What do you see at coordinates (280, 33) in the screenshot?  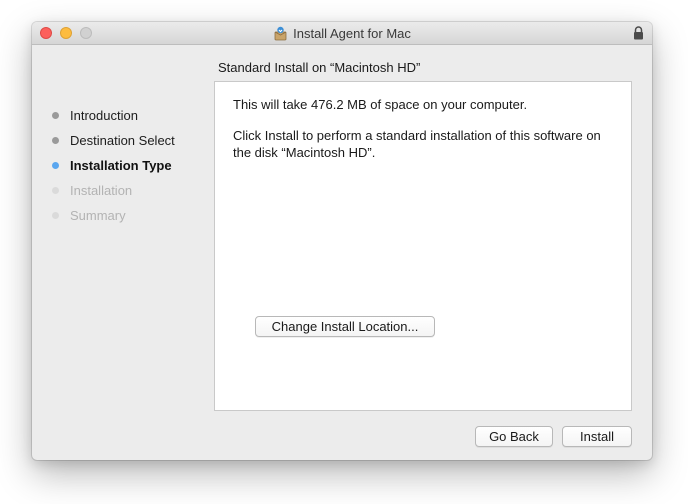 I see `installer-app-icon` at bounding box center [280, 33].